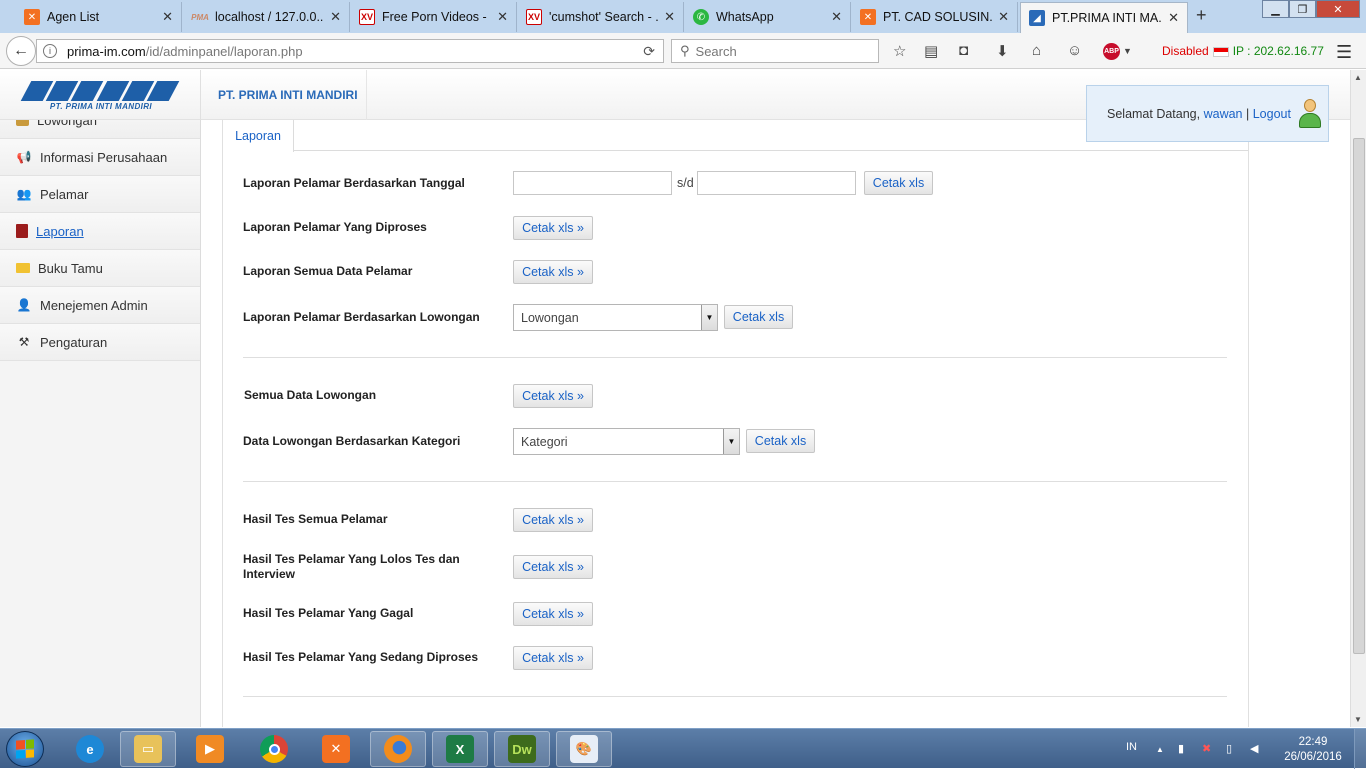 The width and height of the screenshot is (1366, 769). What do you see at coordinates (1206, 748) in the screenshot?
I see `network-icon: ✖` at bounding box center [1206, 748].